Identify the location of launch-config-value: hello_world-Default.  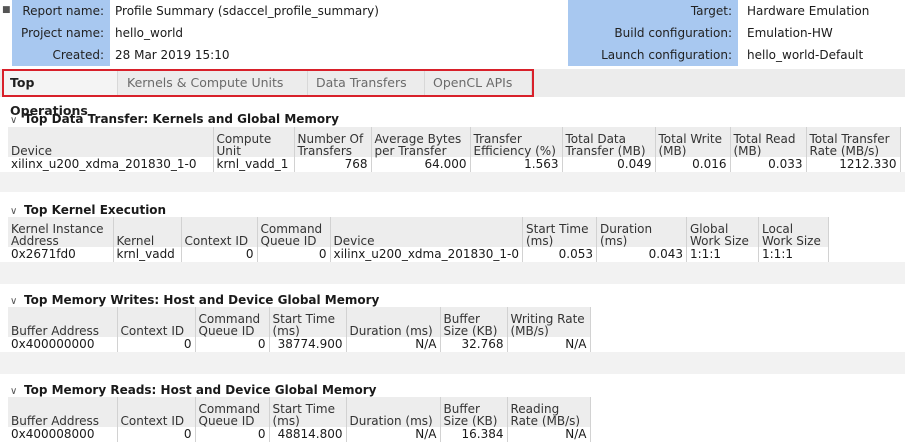
(805, 55).